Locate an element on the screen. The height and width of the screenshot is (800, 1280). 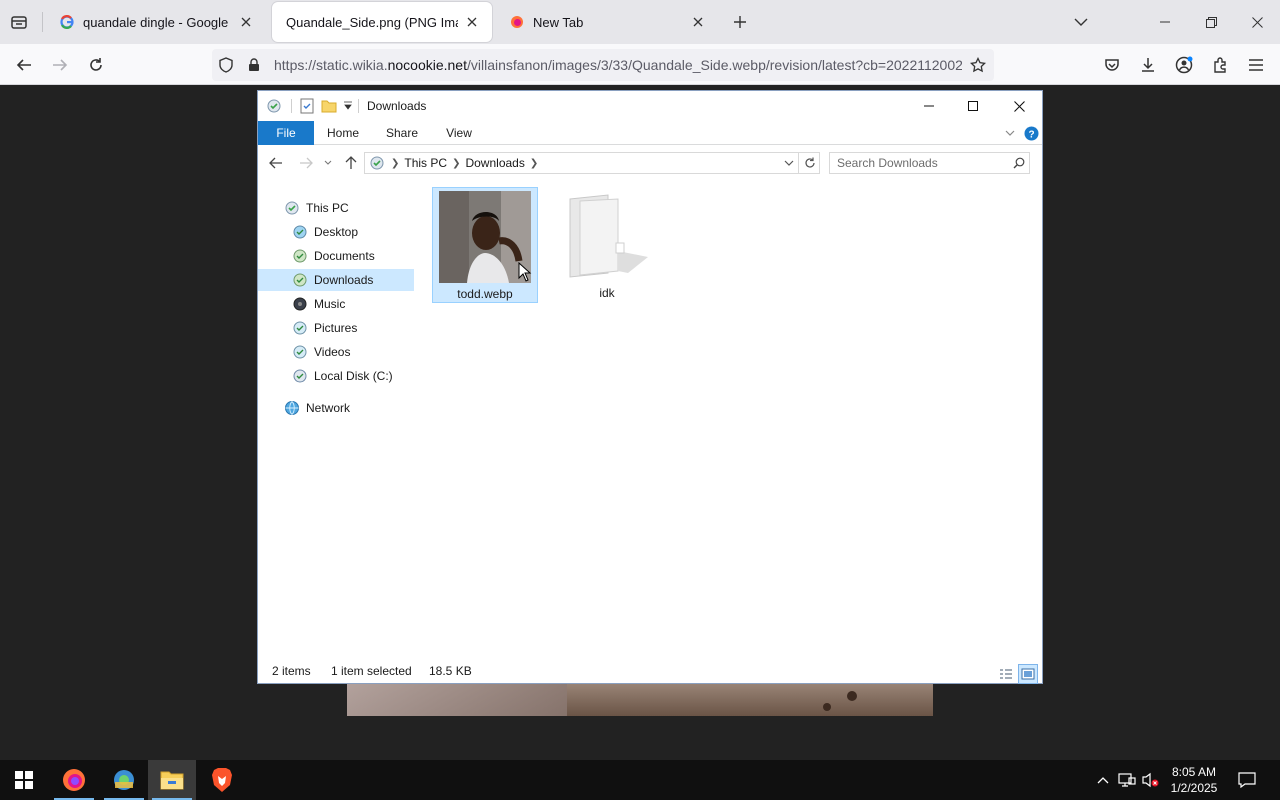
address-bar: ❯ This PC ❯ Downloads ❯ is located at coordinates (592, 163).